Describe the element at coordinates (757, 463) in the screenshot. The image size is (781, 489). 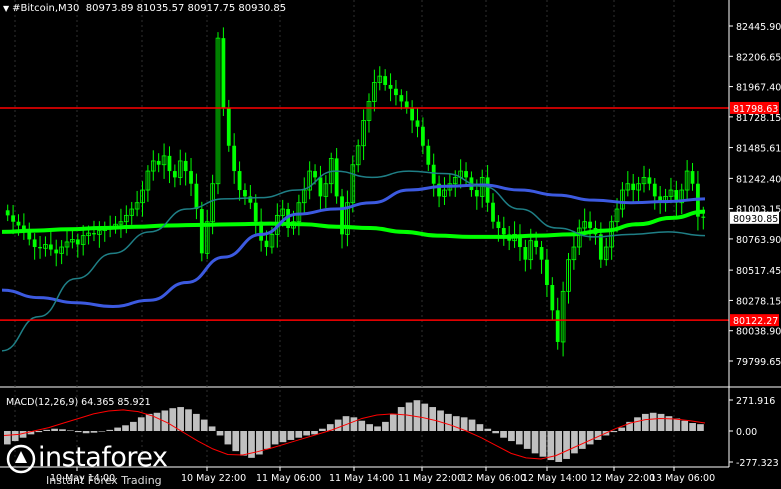
I see `macd-tick-label: -277.323` at that location.